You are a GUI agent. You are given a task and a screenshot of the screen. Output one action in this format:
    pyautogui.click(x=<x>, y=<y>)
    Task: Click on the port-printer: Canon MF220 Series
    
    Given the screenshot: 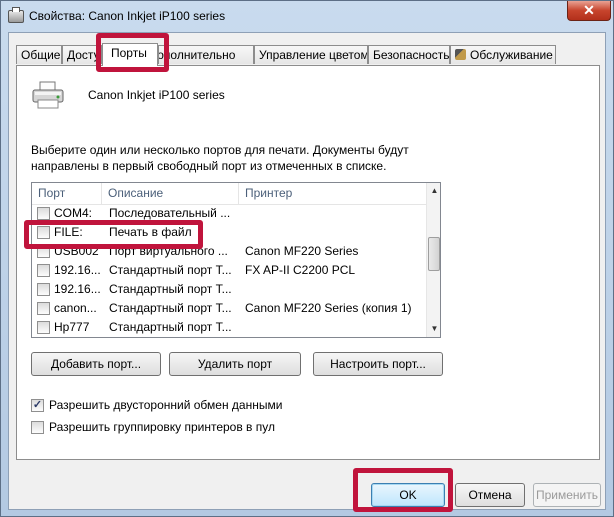 What is the action you would take?
    pyautogui.click(x=302, y=251)
    